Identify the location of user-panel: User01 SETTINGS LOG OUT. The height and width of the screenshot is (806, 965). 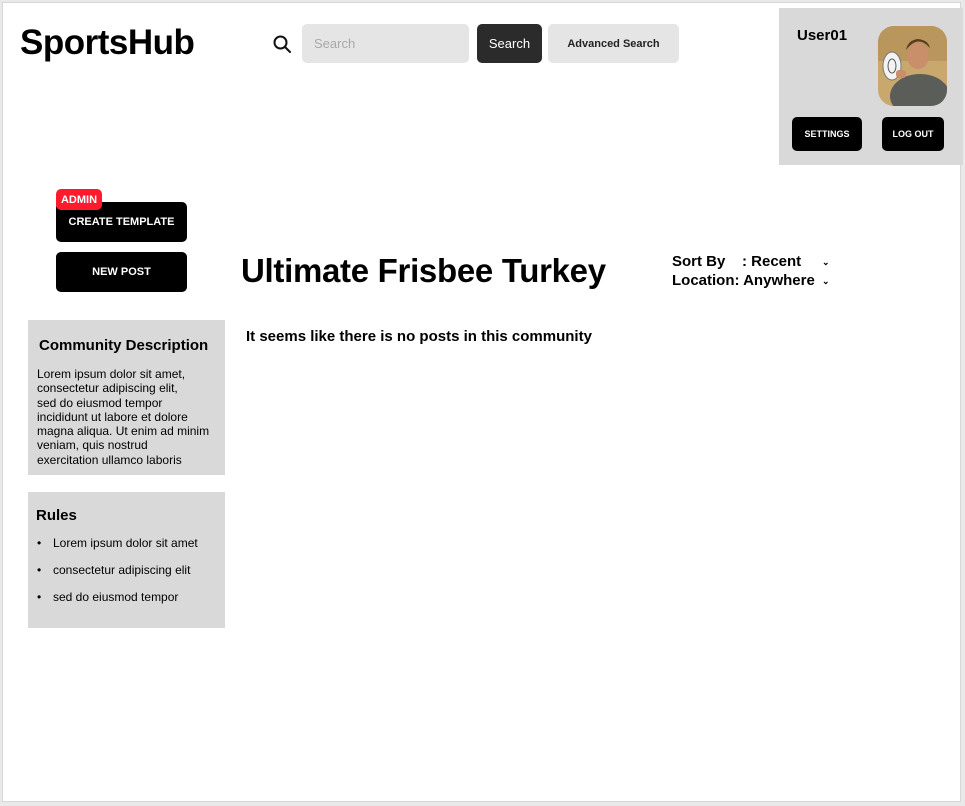
(871, 86).